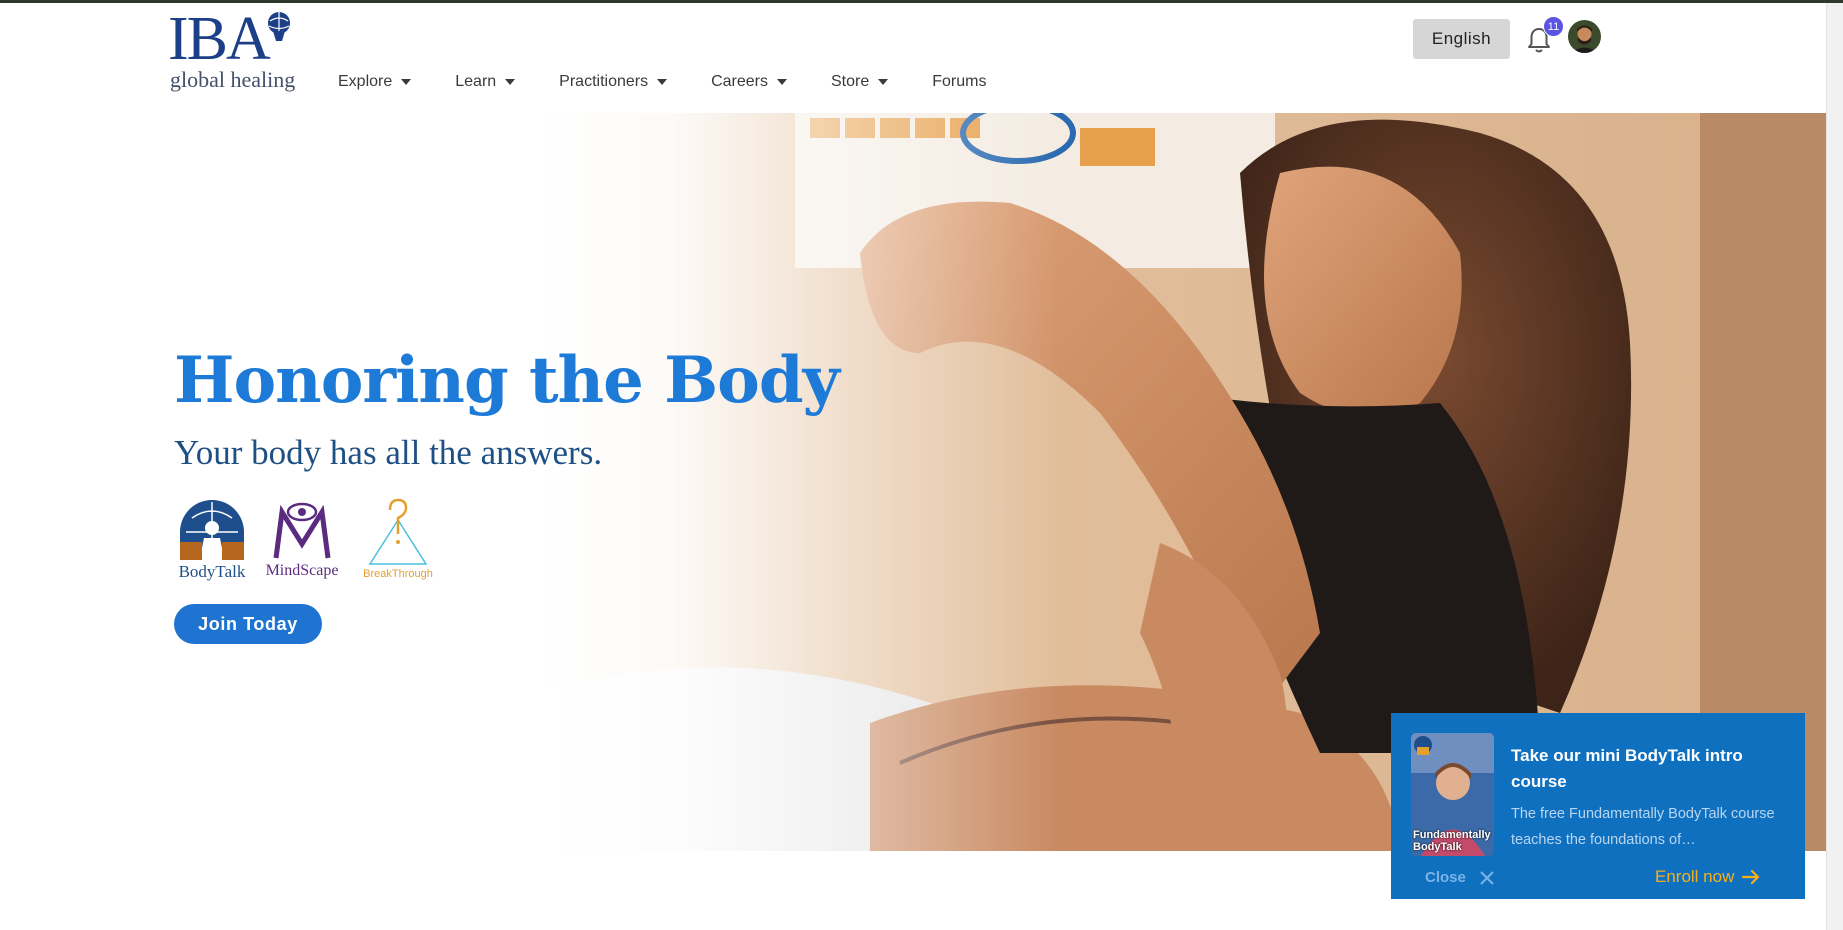  Describe the element at coordinates (1487, 877) in the screenshot. I see `close-icon` at that location.